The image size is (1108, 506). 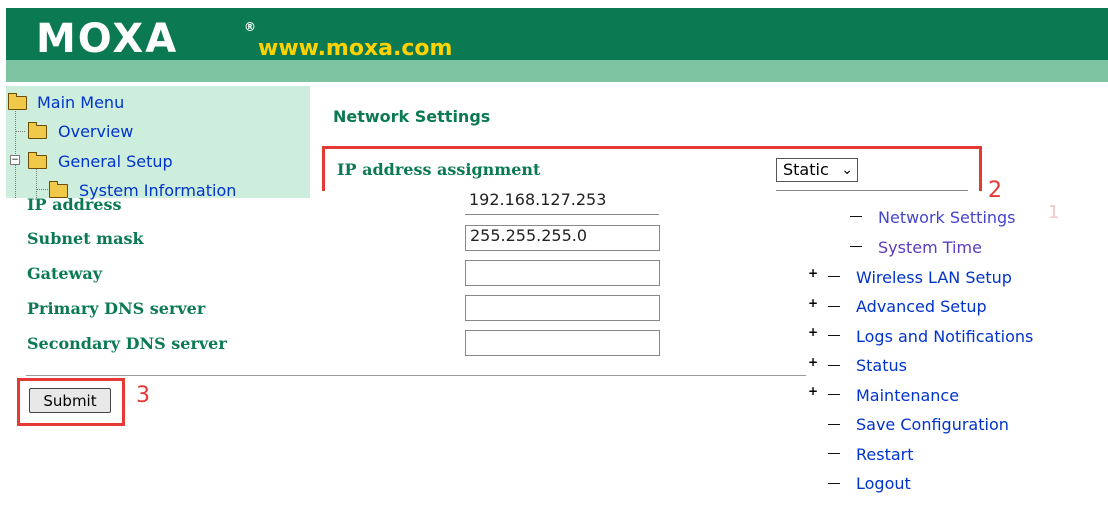 What do you see at coordinates (562, 308) in the screenshot?
I see `primary-dns-field` at bounding box center [562, 308].